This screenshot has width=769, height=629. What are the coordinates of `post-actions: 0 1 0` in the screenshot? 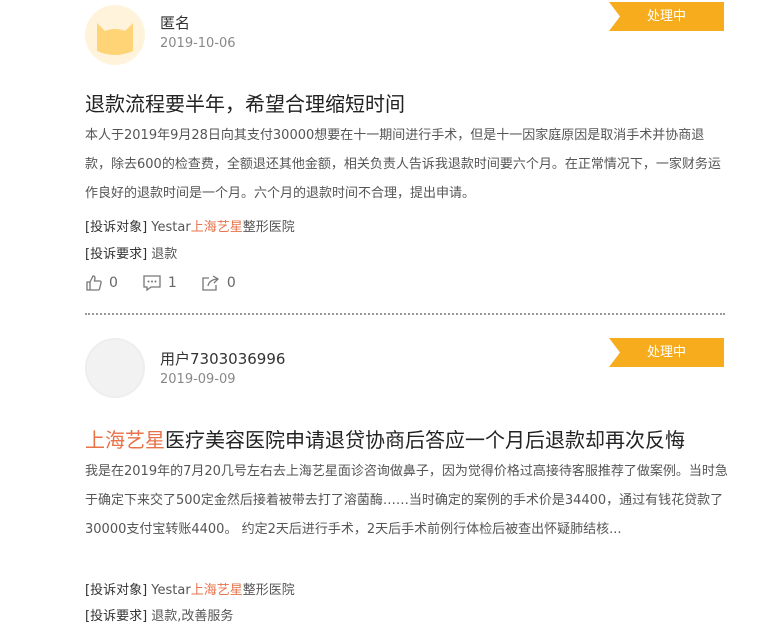 It's located at (172, 283).